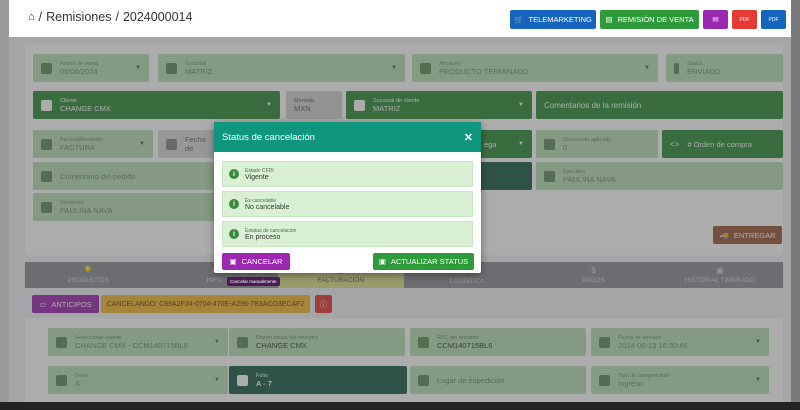  What do you see at coordinates (347, 204) in the screenshot?
I see `es-cancelable-row: i Es cancelable No cancelable` at bounding box center [347, 204].